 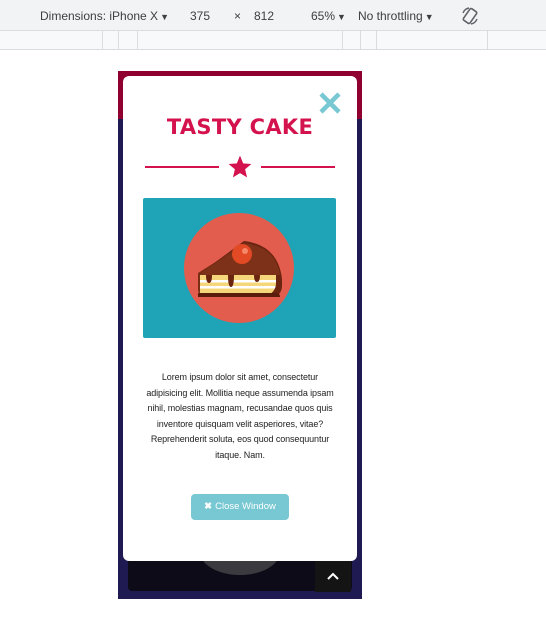 What do you see at coordinates (264, 16) in the screenshot?
I see `height-input: 812` at bounding box center [264, 16].